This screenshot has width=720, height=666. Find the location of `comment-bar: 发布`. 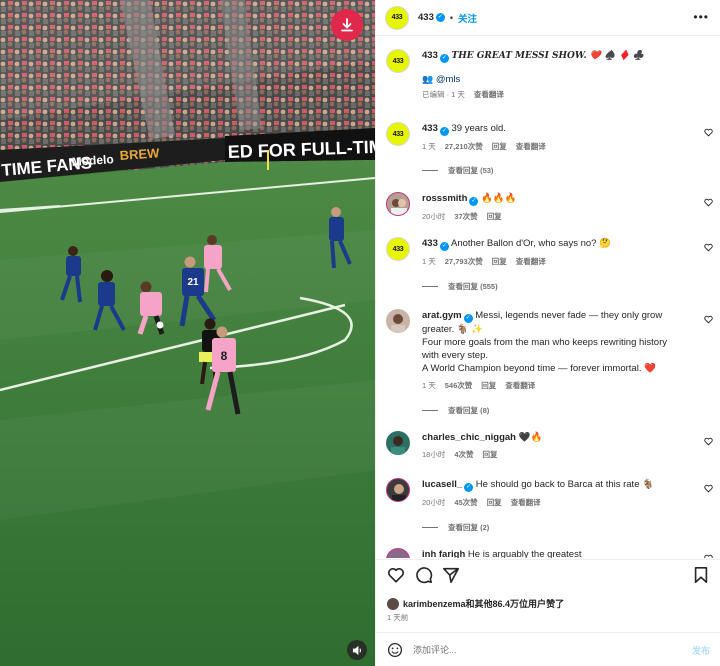

comment-bar: 发布 is located at coordinates (548, 649).